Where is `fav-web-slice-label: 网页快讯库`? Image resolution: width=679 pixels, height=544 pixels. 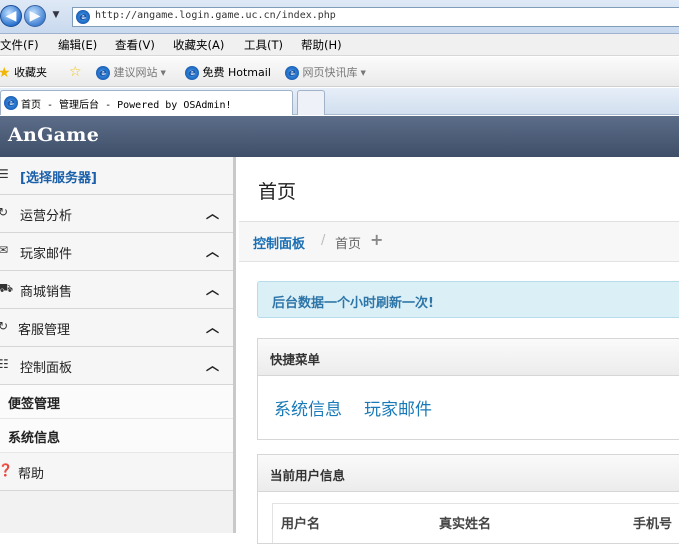 fav-web-slice-label: 网页快讯库 is located at coordinates (330, 72).